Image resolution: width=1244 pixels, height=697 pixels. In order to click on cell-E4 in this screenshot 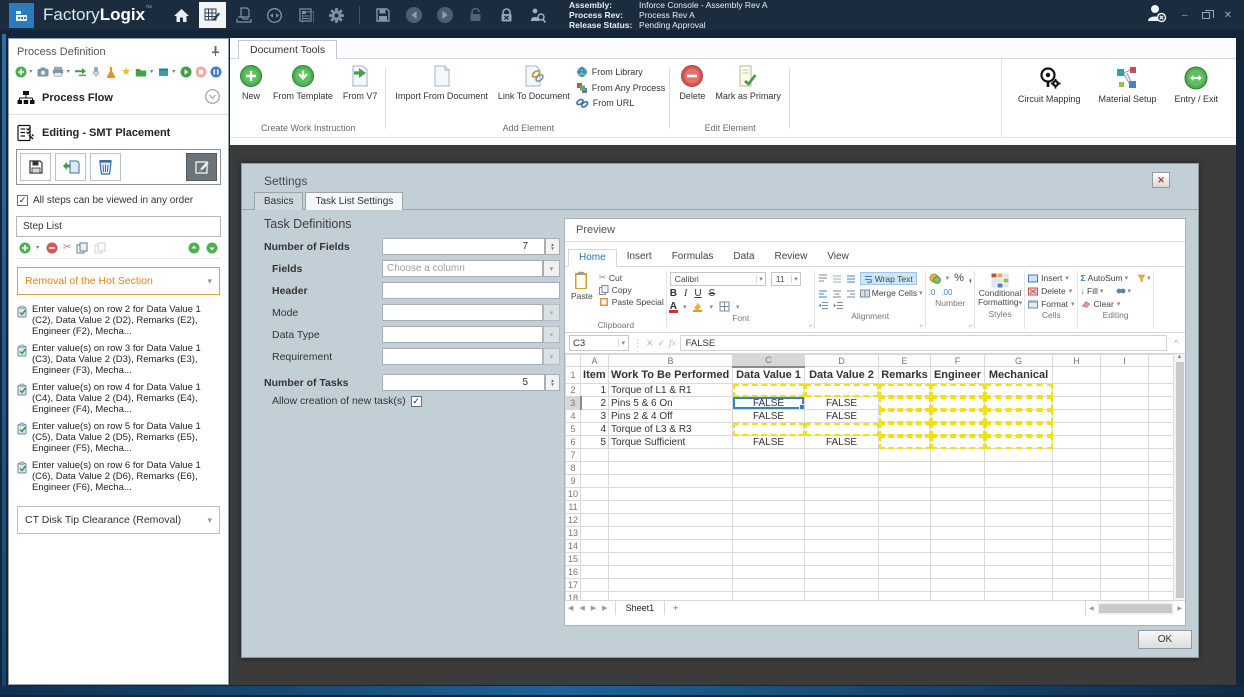, I will do `click(905, 416)`.